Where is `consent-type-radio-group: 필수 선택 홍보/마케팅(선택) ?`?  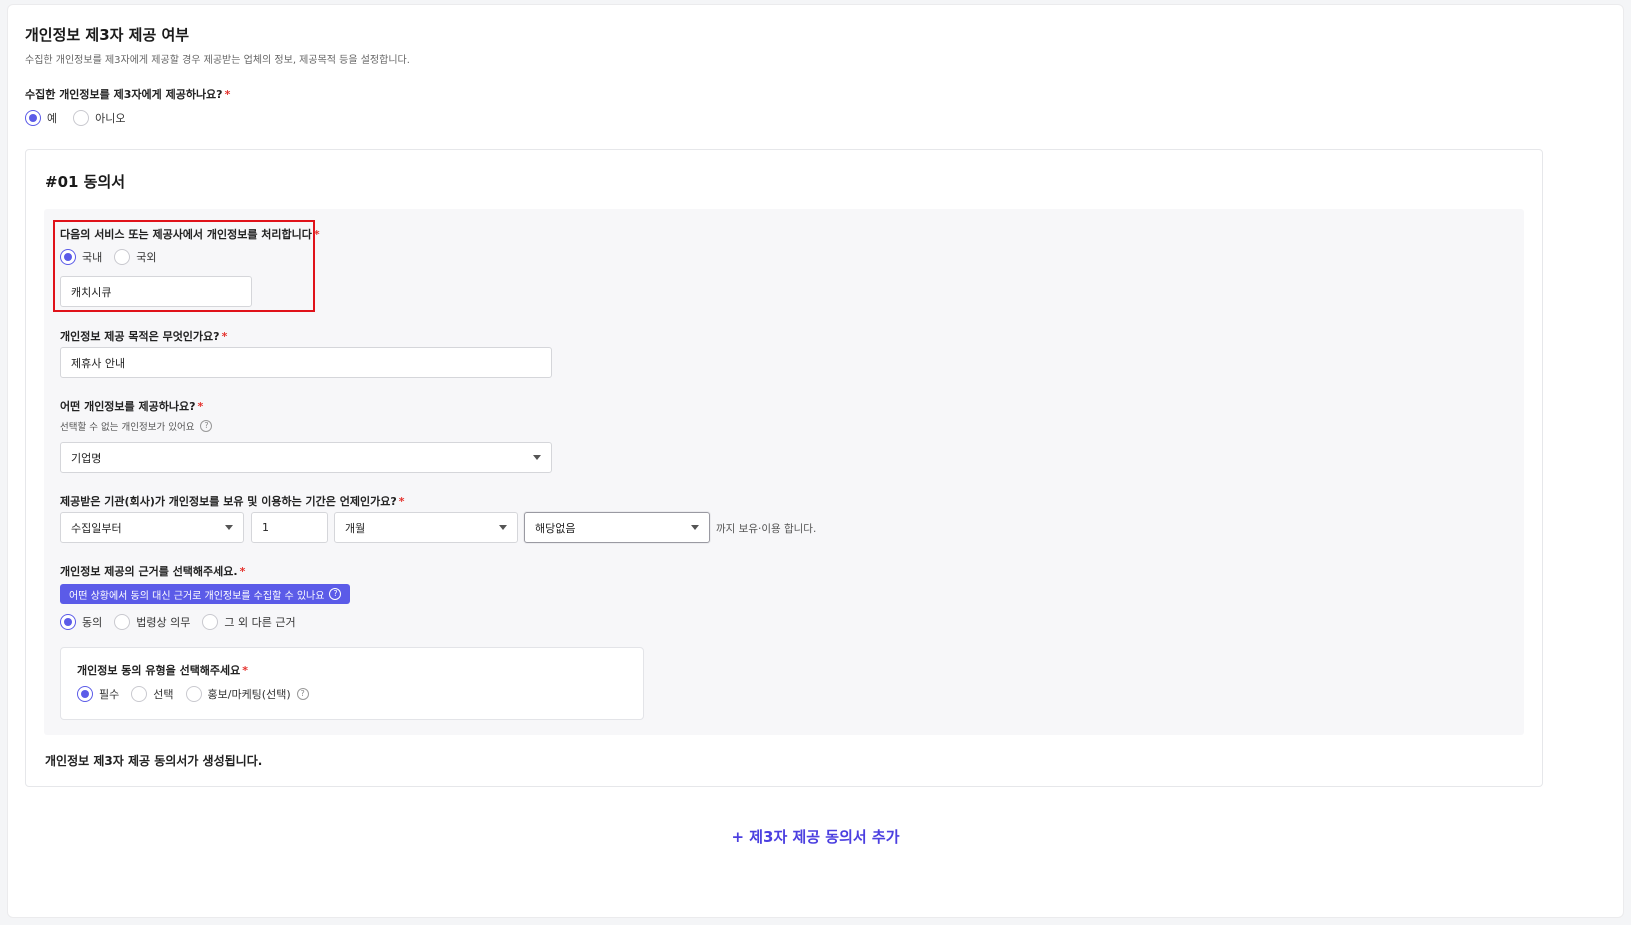
consent-type-radio-group: 필수 선택 홍보/마케팅(선택) ? is located at coordinates (193, 694).